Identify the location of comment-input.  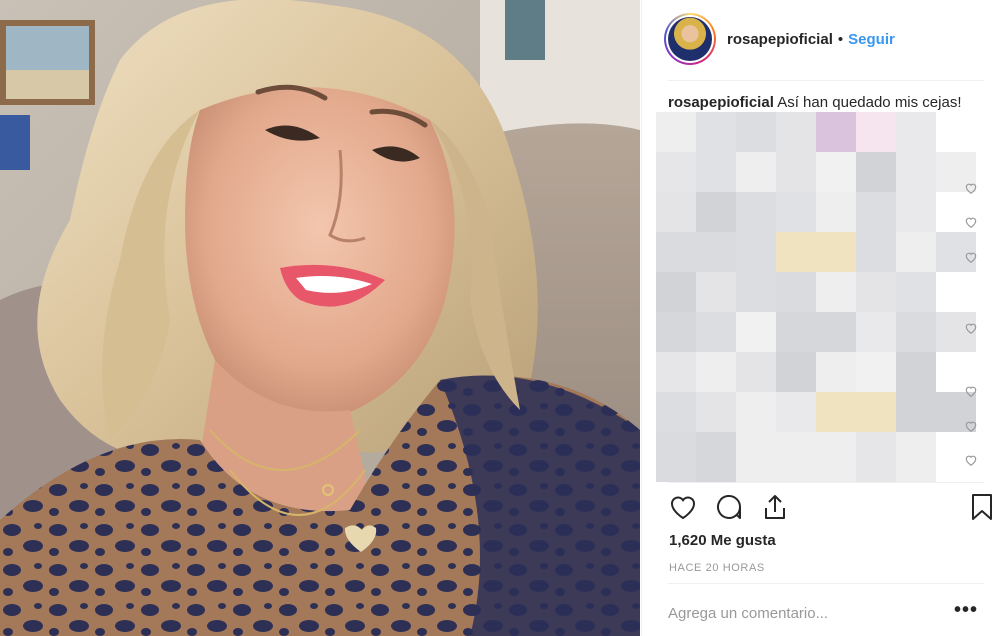
(798, 613).